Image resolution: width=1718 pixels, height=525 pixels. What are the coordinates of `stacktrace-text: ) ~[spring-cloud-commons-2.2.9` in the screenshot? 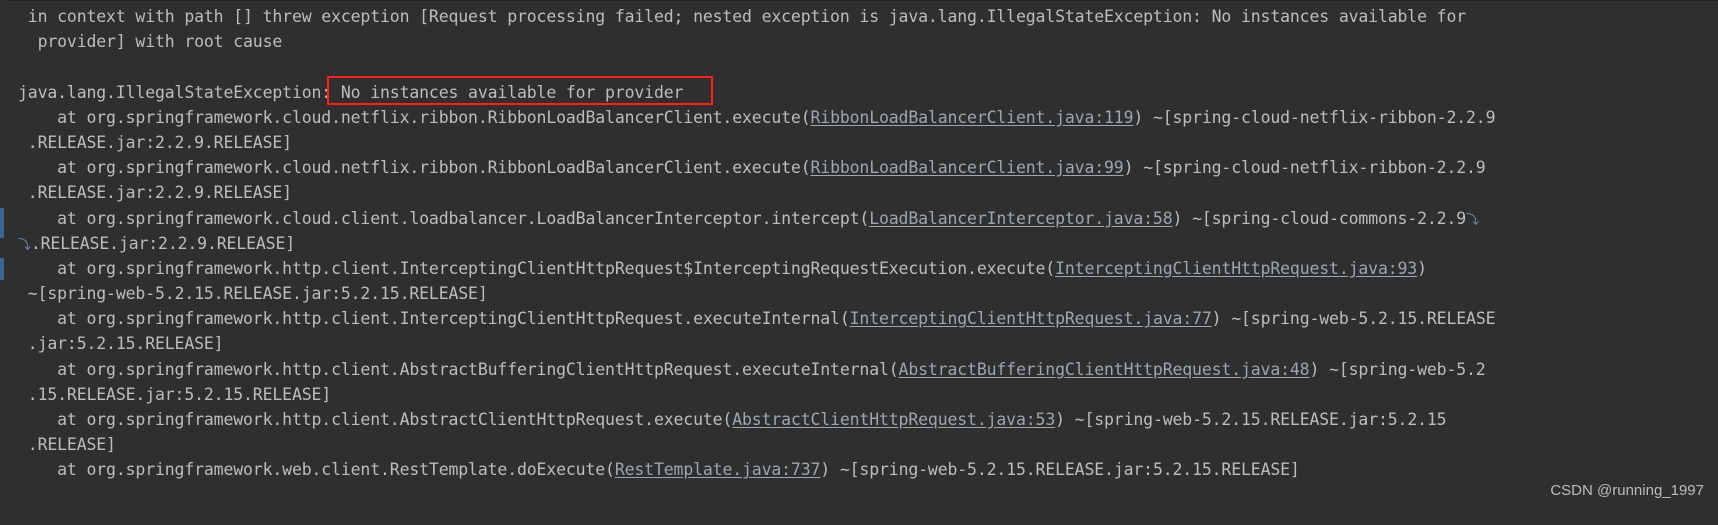 It's located at (1319, 218).